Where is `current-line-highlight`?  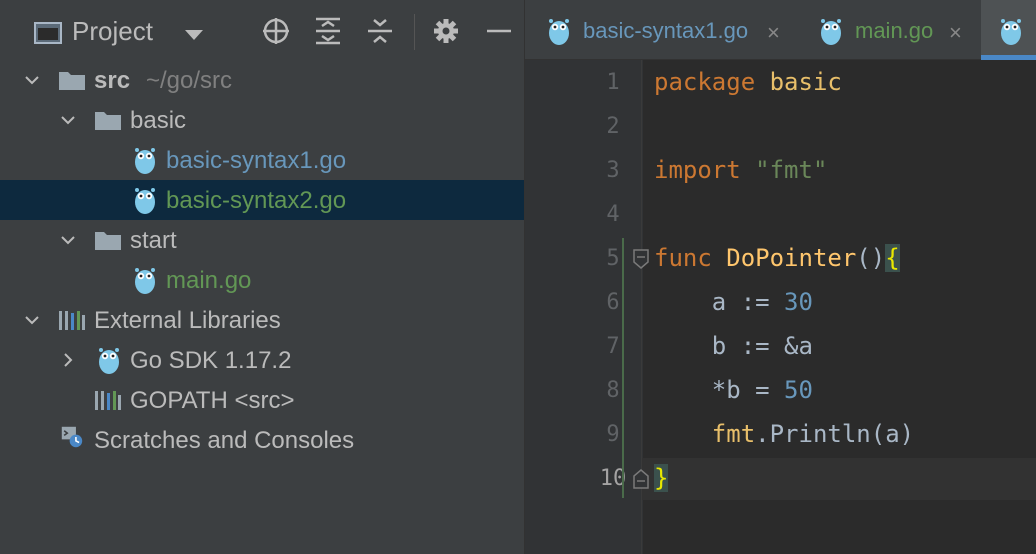 current-line-highlight is located at coordinates (839, 479).